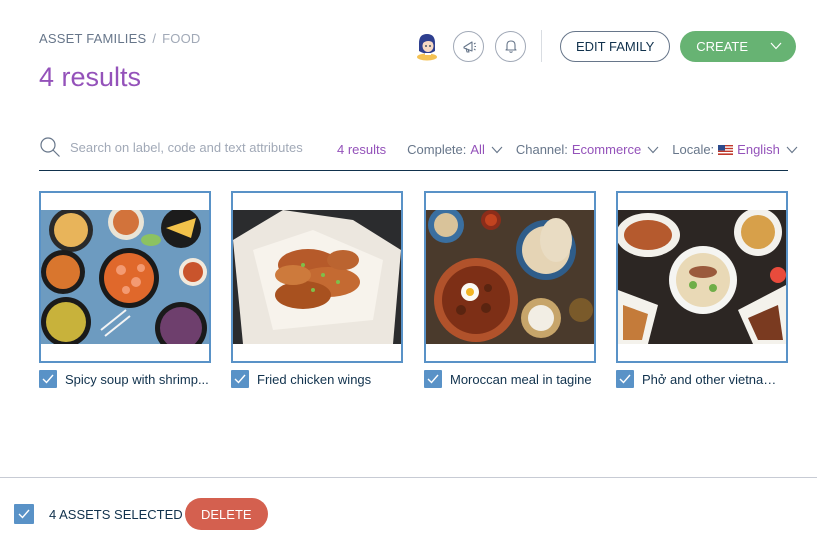 This screenshot has width=817, height=540. I want to click on asset-card: Moroccan meal in tagine, so click(510, 289).